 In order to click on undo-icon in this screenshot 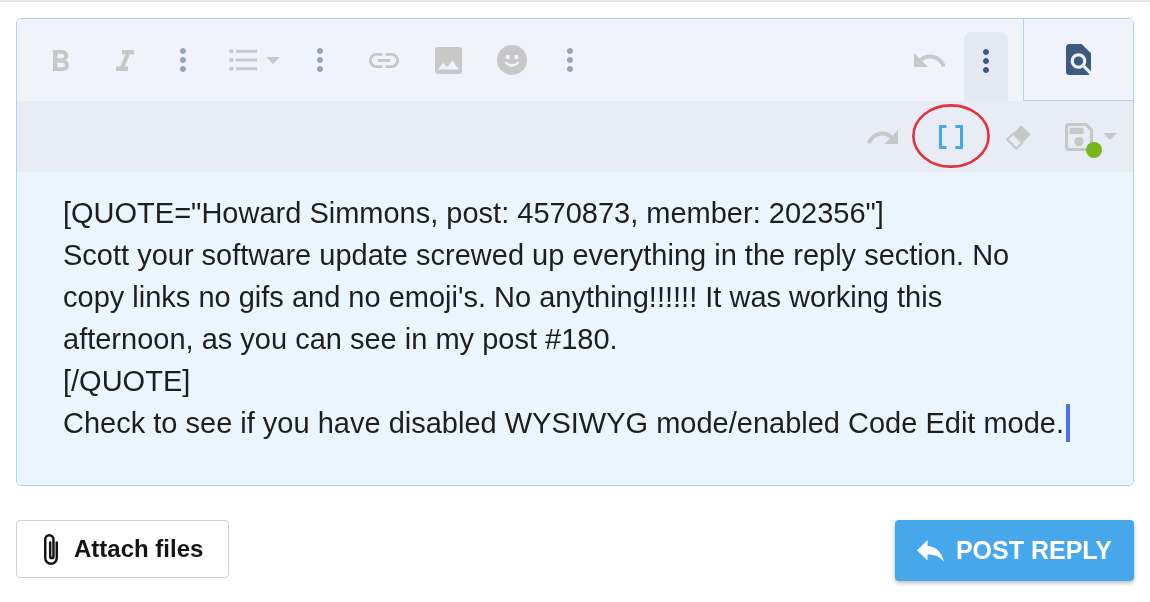, I will do `click(929, 60)`.